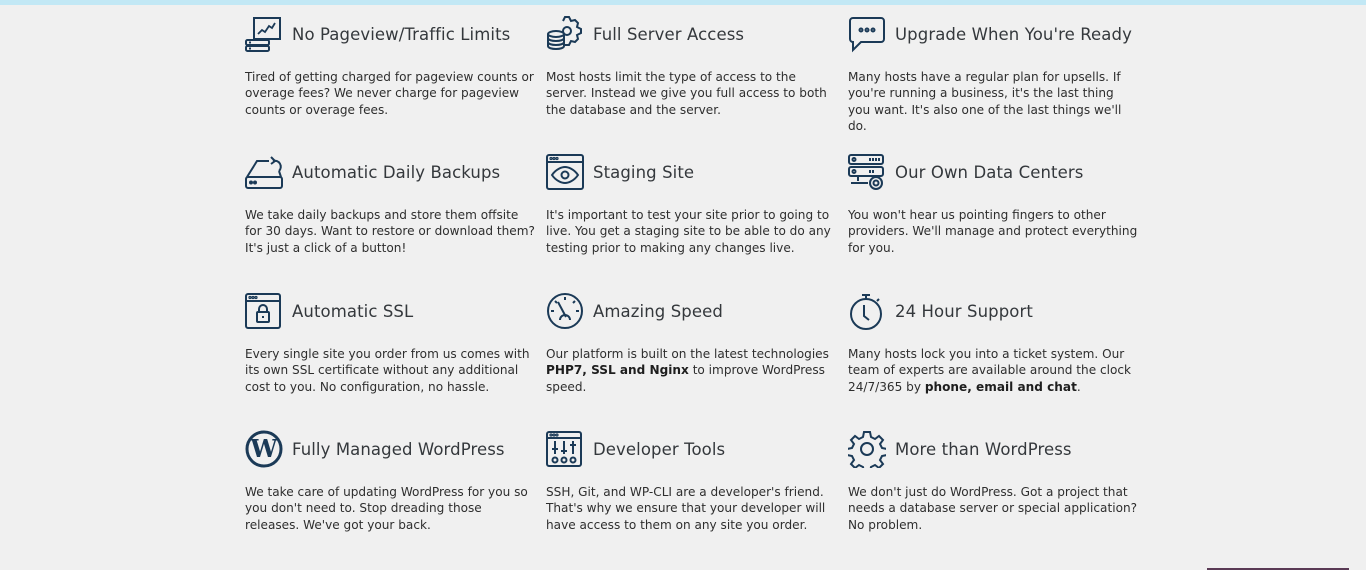 This screenshot has width=1366, height=570. What do you see at coordinates (658, 311) in the screenshot?
I see `feature-title: Amazing Speed` at bounding box center [658, 311].